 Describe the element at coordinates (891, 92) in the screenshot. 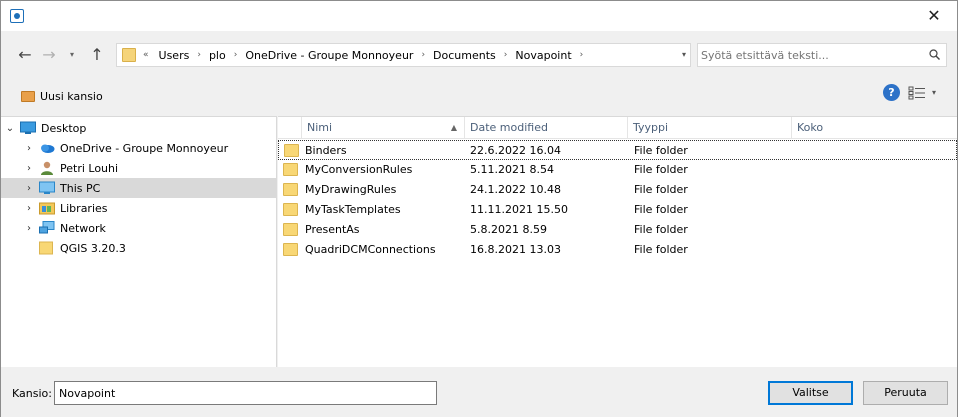

I see `help-icon: ?` at that location.